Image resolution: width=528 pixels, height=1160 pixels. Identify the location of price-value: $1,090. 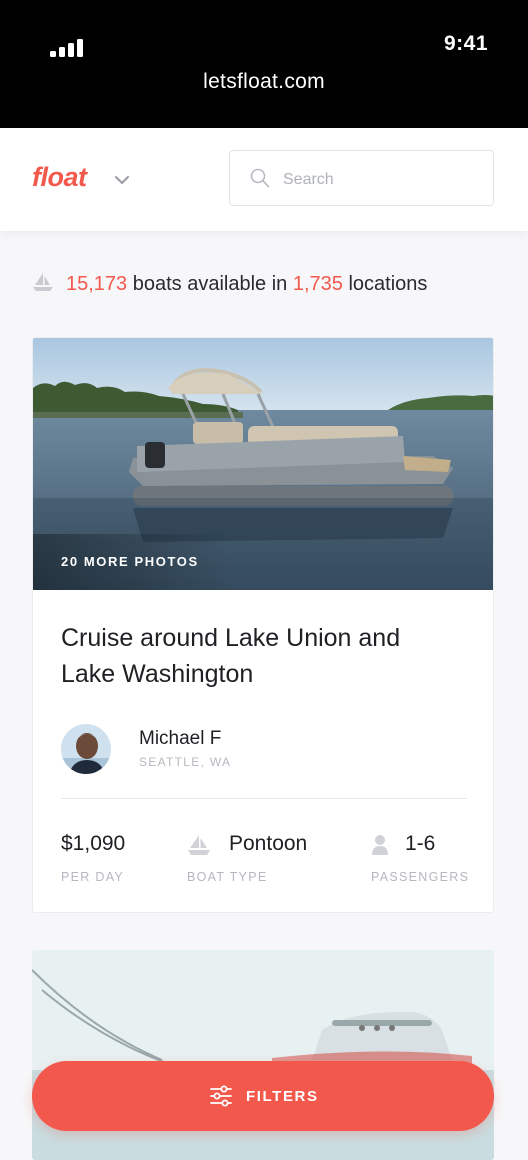
(93, 843).